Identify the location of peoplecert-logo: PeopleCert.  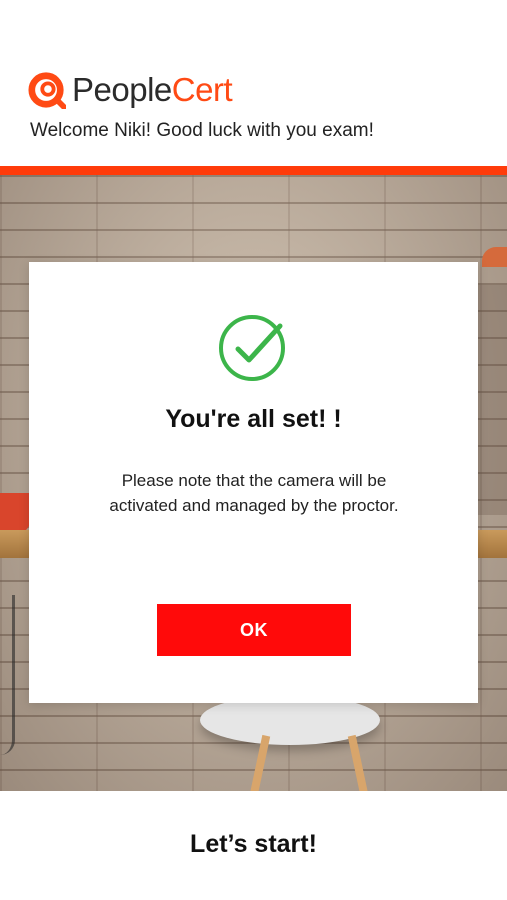
(130, 90).